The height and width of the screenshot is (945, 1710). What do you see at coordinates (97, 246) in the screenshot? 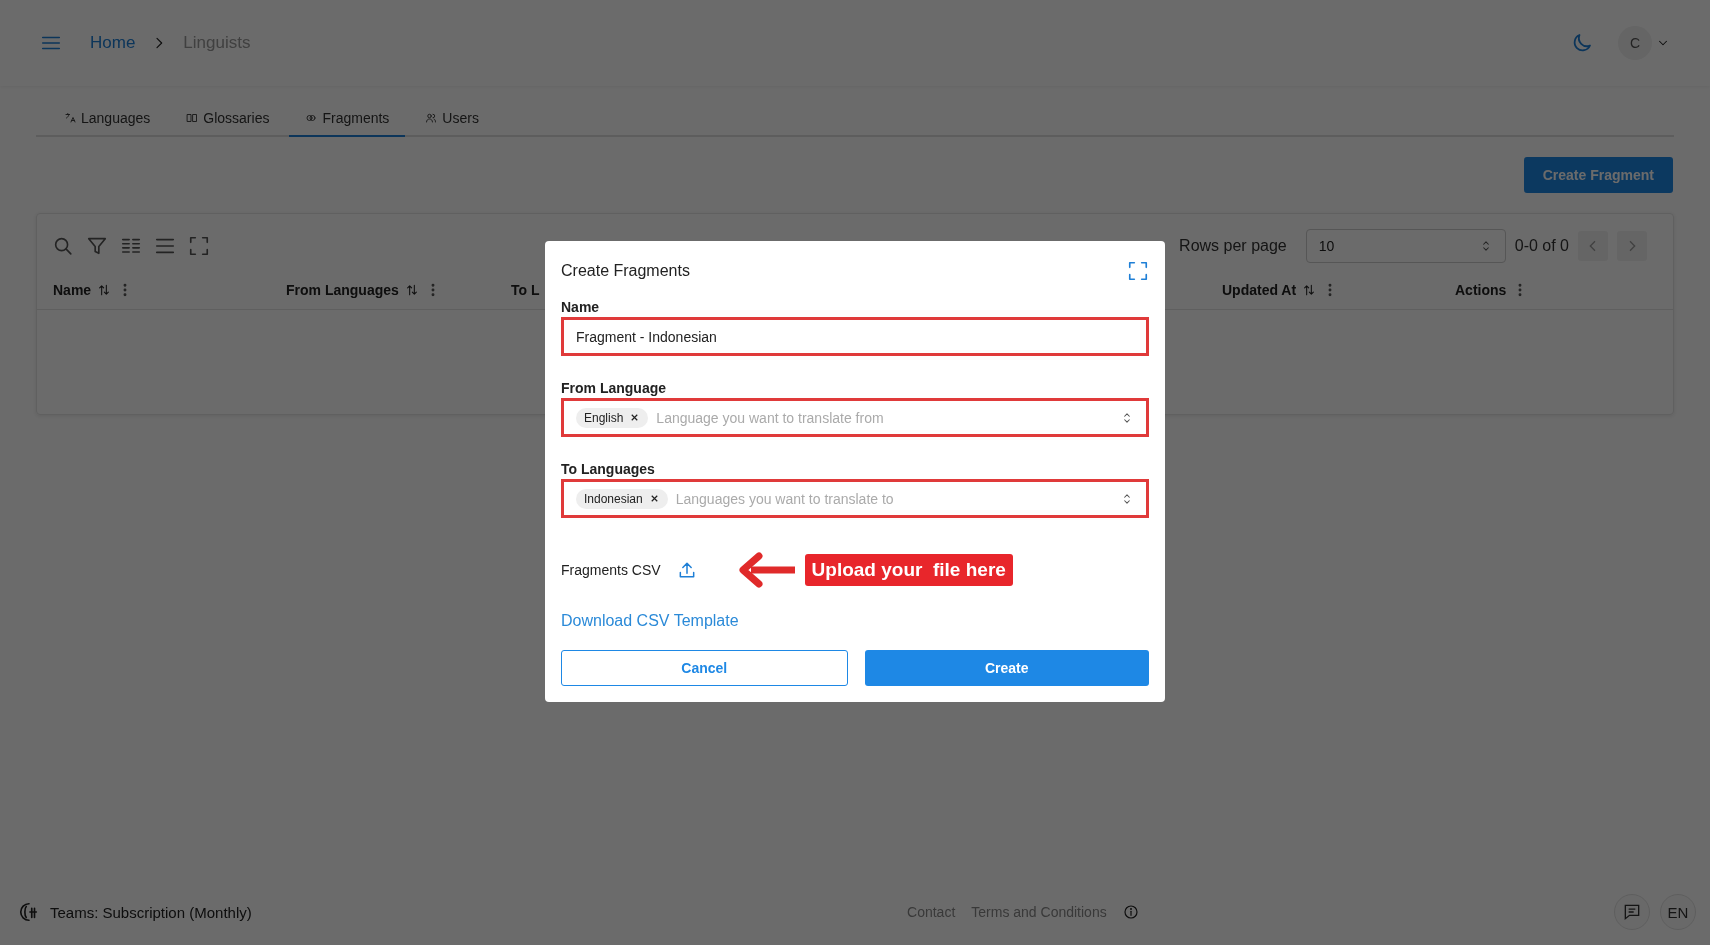
I see `filter-icon` at bounding box center [97, 246].